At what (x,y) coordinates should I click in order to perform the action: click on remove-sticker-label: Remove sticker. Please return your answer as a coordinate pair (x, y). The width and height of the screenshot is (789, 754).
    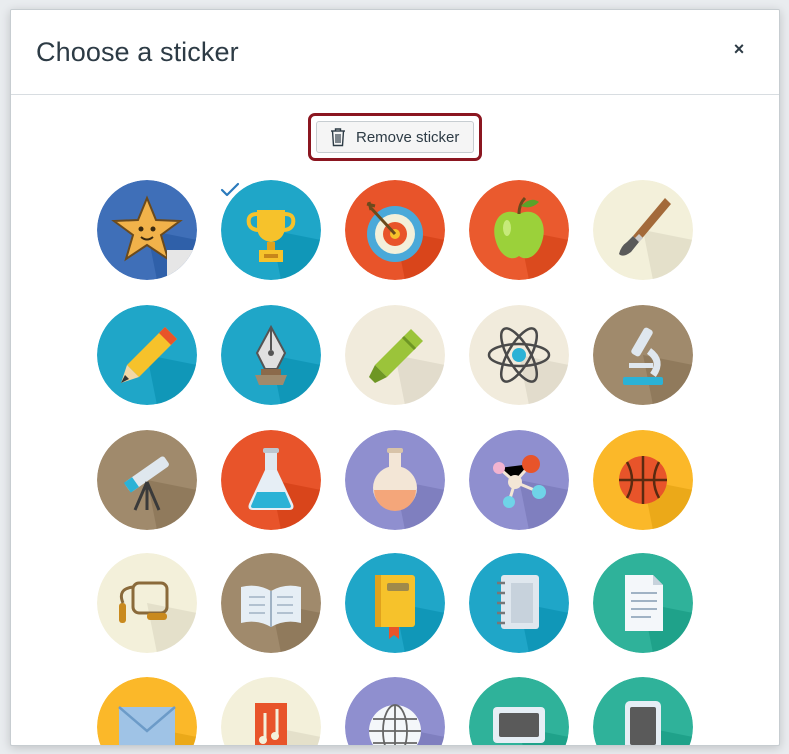
    Looking at the image, I should click on (408, 137).